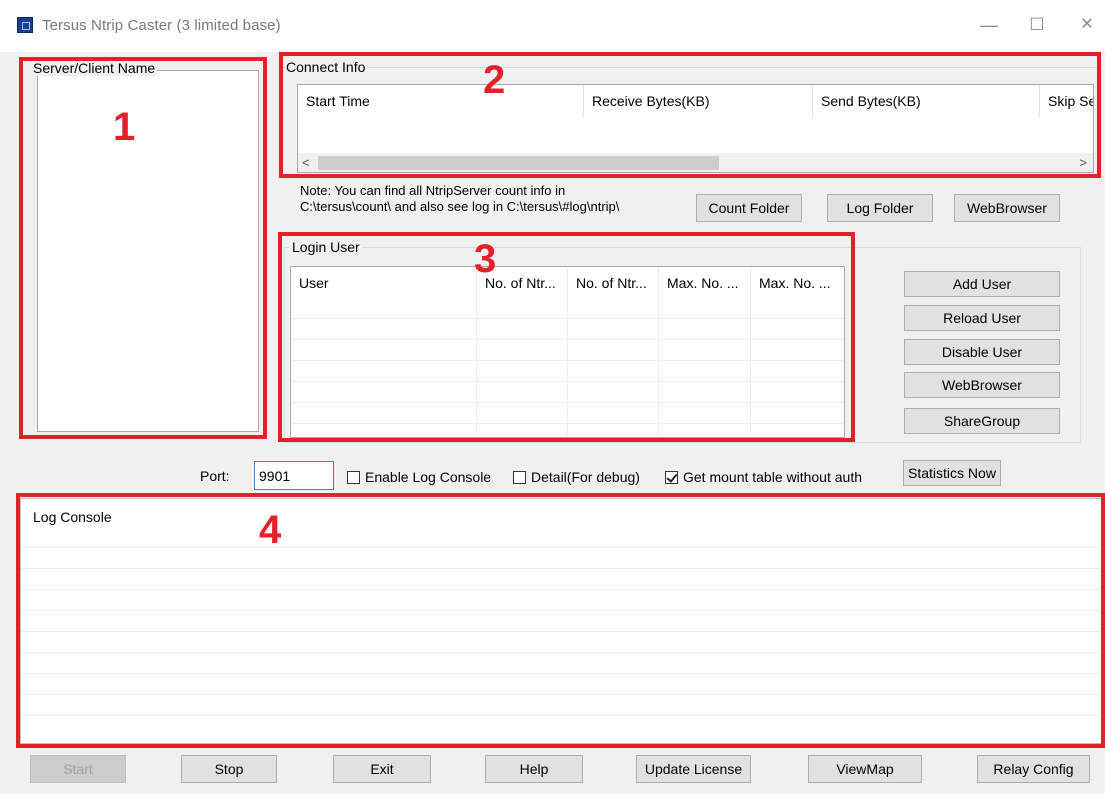  I want to click on window-title: Tersus Ntrip Caster (3 limited base), so click(161, 25).